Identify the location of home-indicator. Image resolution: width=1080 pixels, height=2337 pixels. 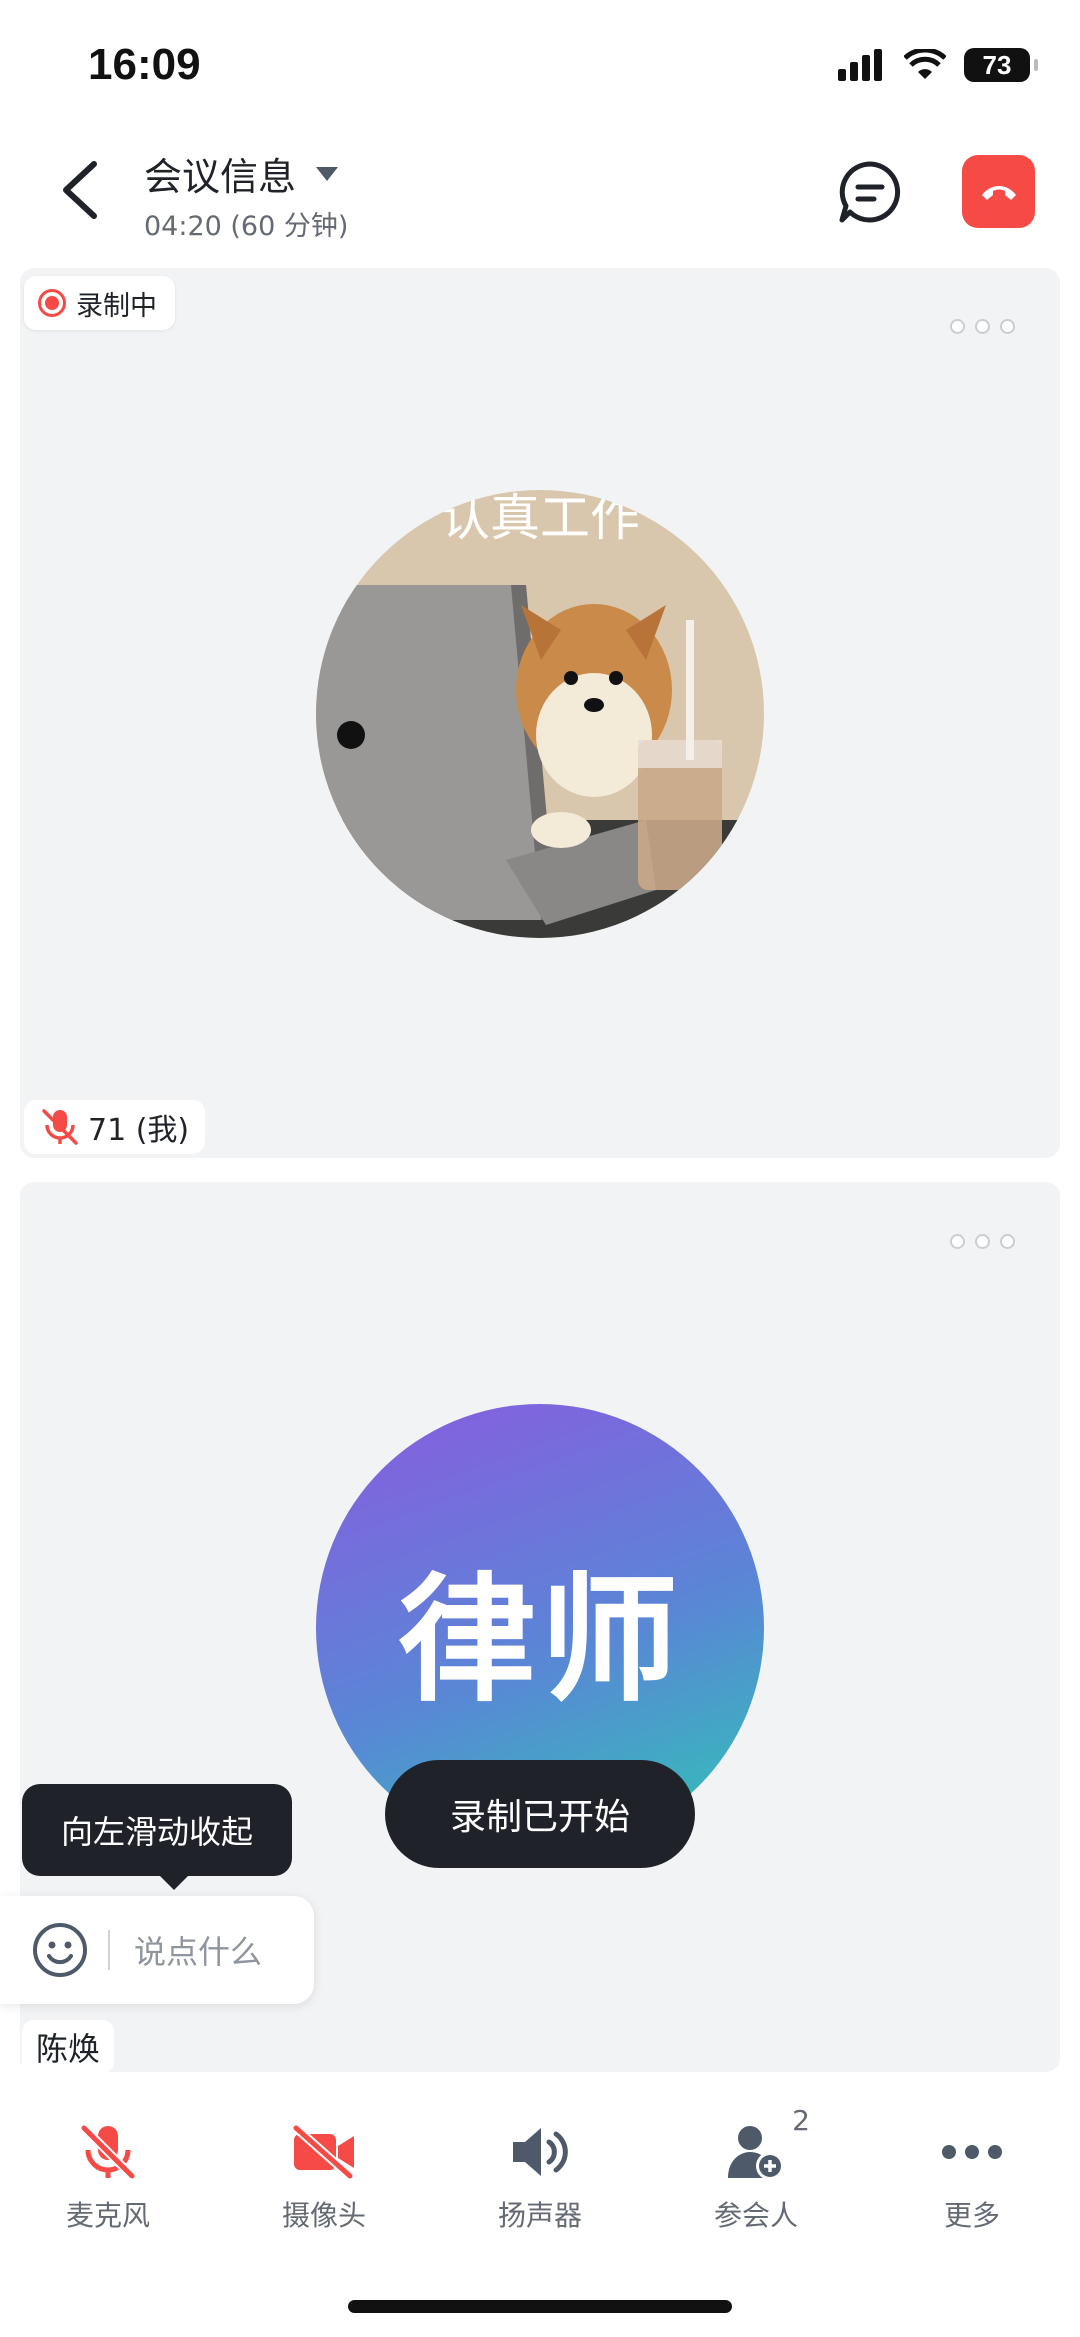
(540, 2306).